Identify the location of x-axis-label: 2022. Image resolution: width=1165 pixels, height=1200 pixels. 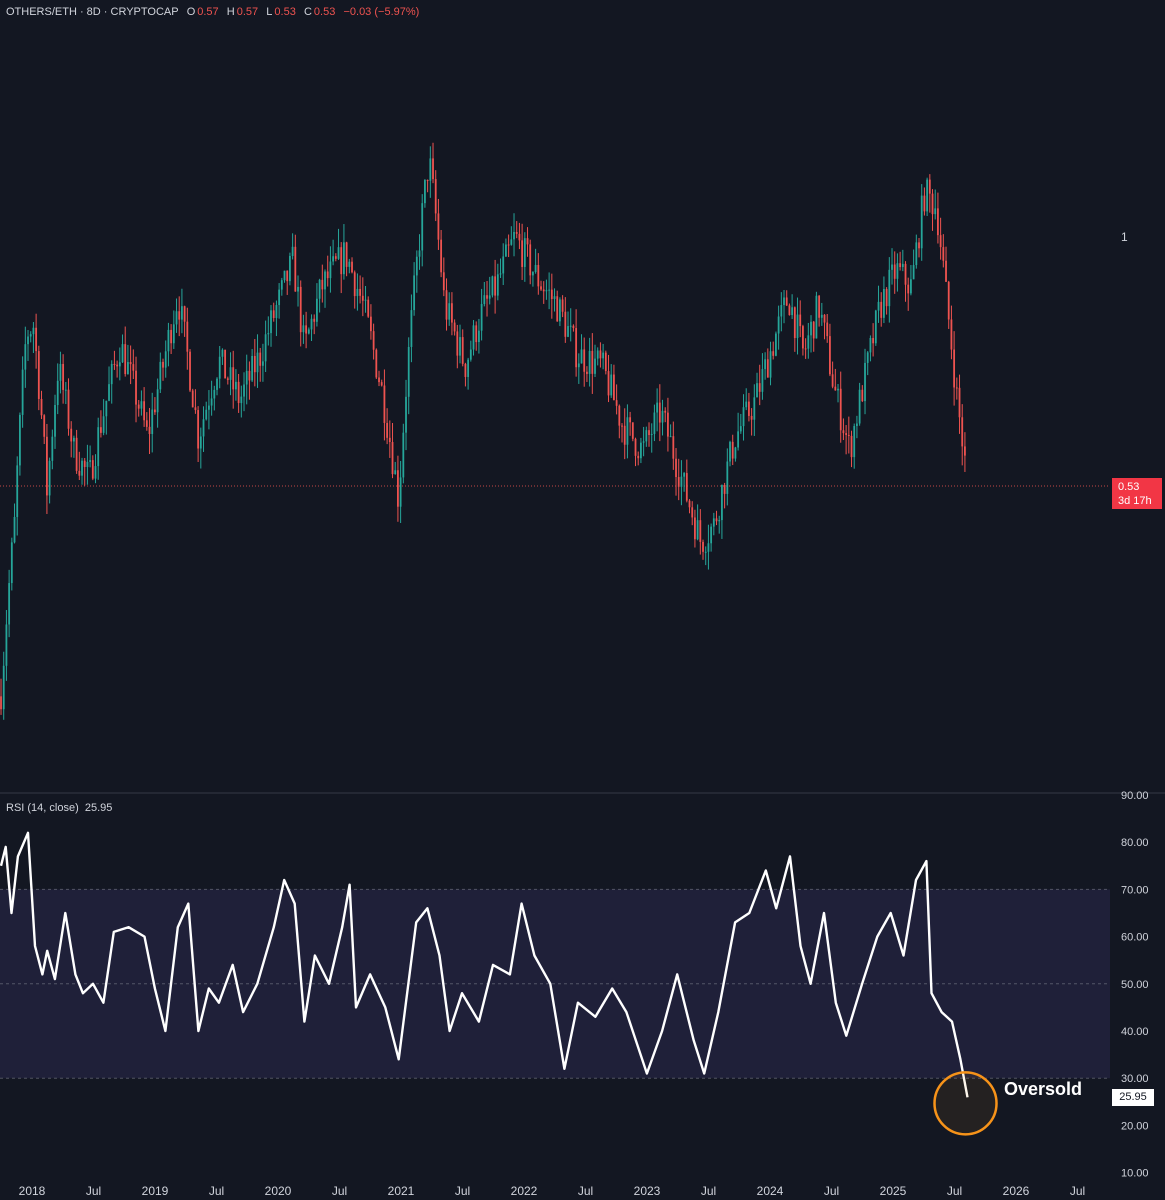
(524, 1191).